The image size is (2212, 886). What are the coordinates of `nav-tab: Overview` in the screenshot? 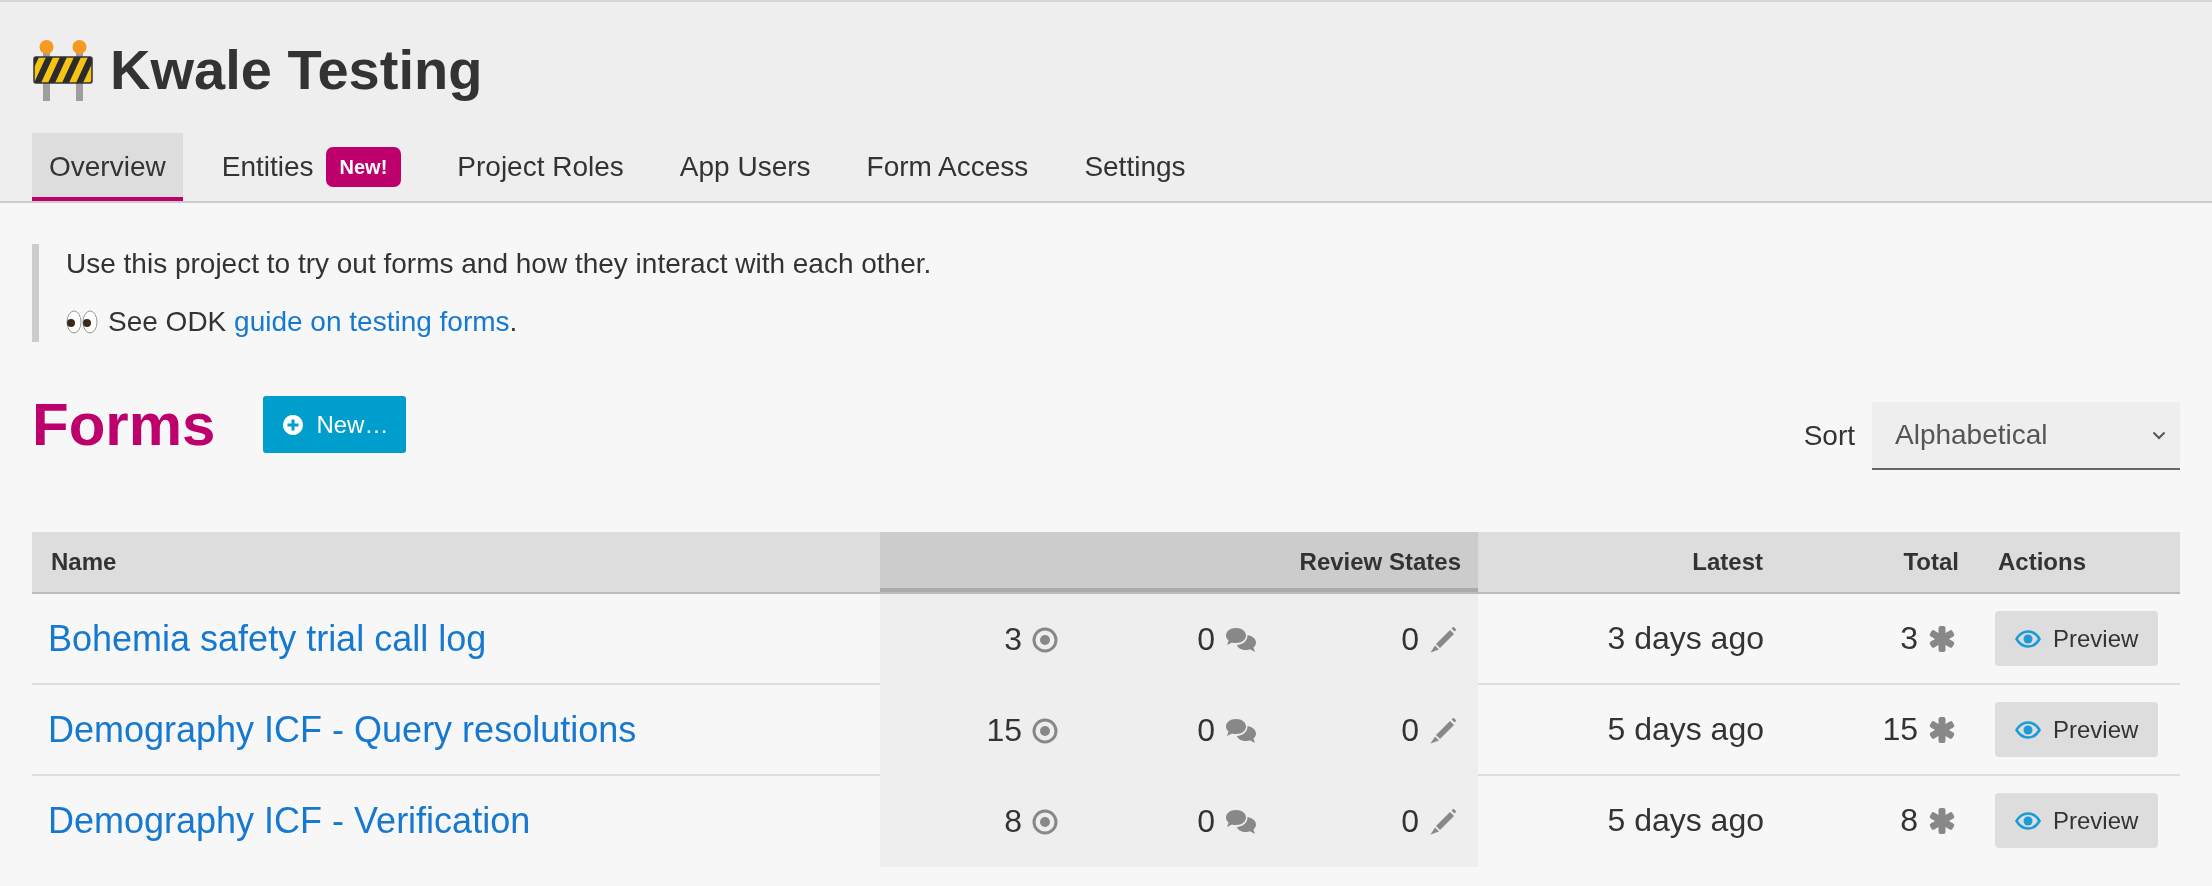 It's located at (107, 167).